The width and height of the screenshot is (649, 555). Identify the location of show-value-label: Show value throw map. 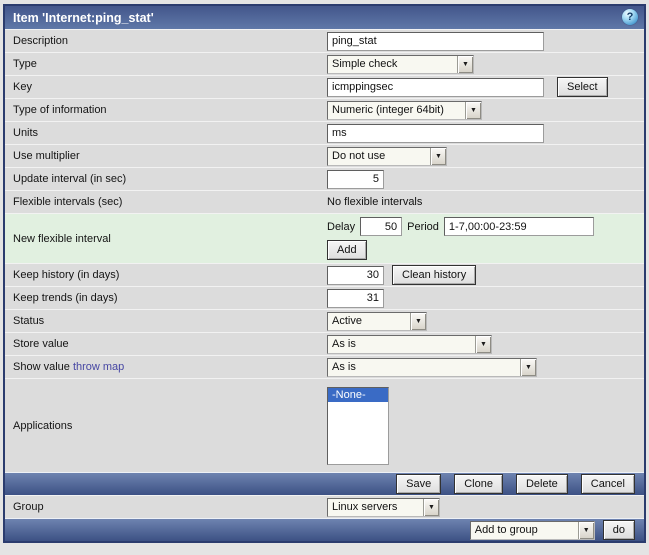
(166, 367).